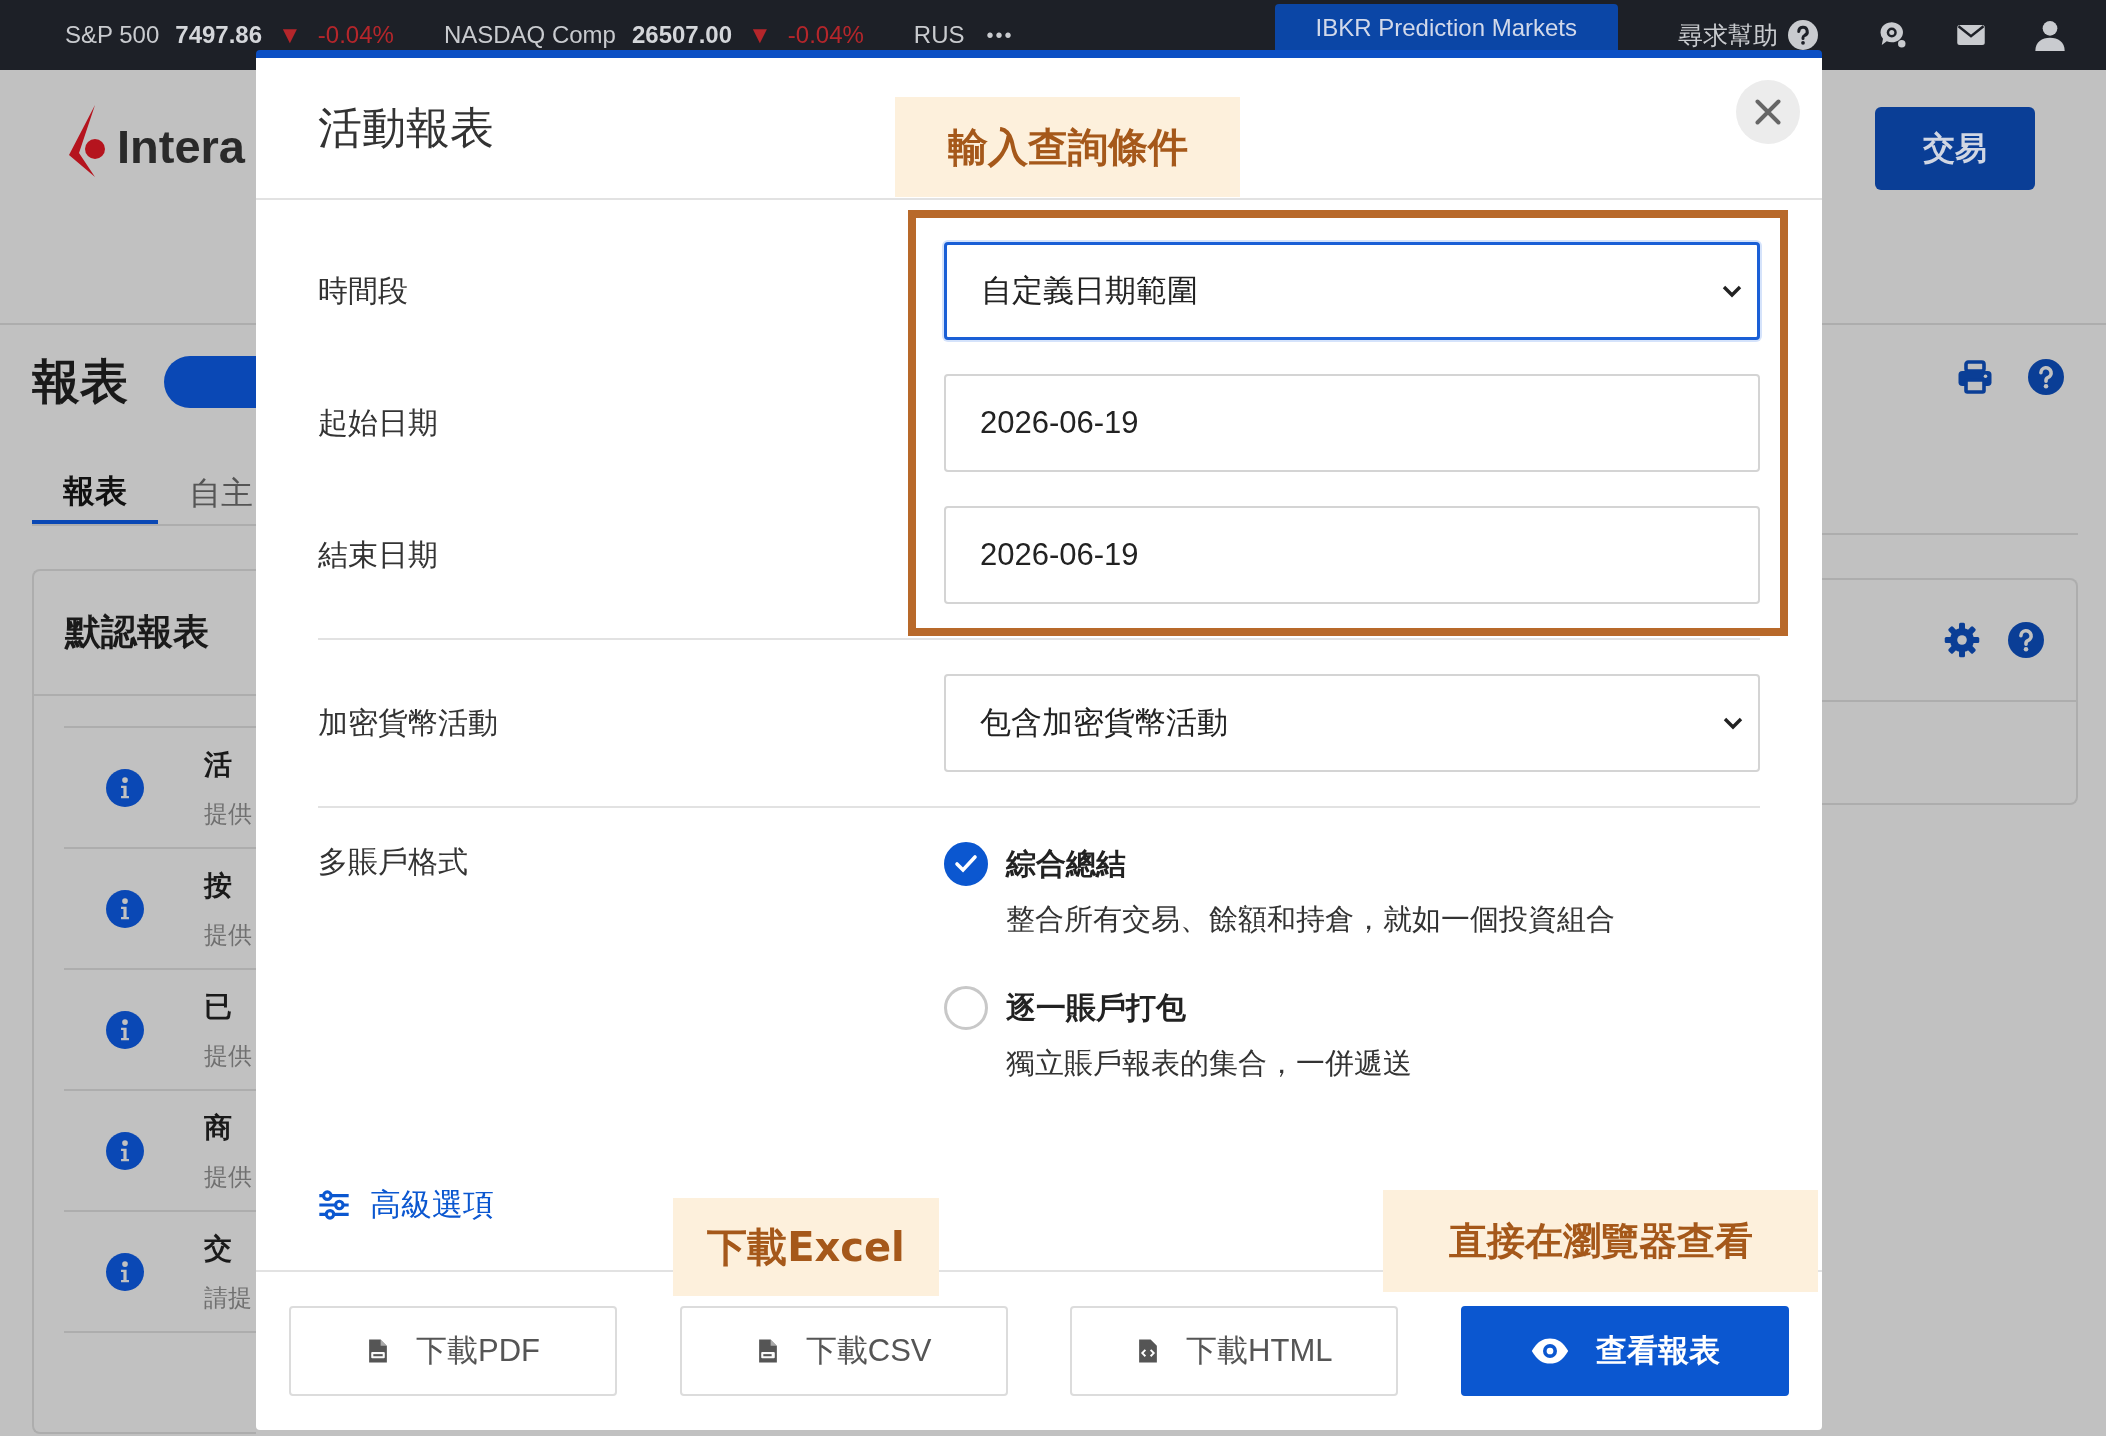 This screenshot has width=2106, height=1436. I want to click on download-csv-button: 下載CSV, so click(843, 1351).